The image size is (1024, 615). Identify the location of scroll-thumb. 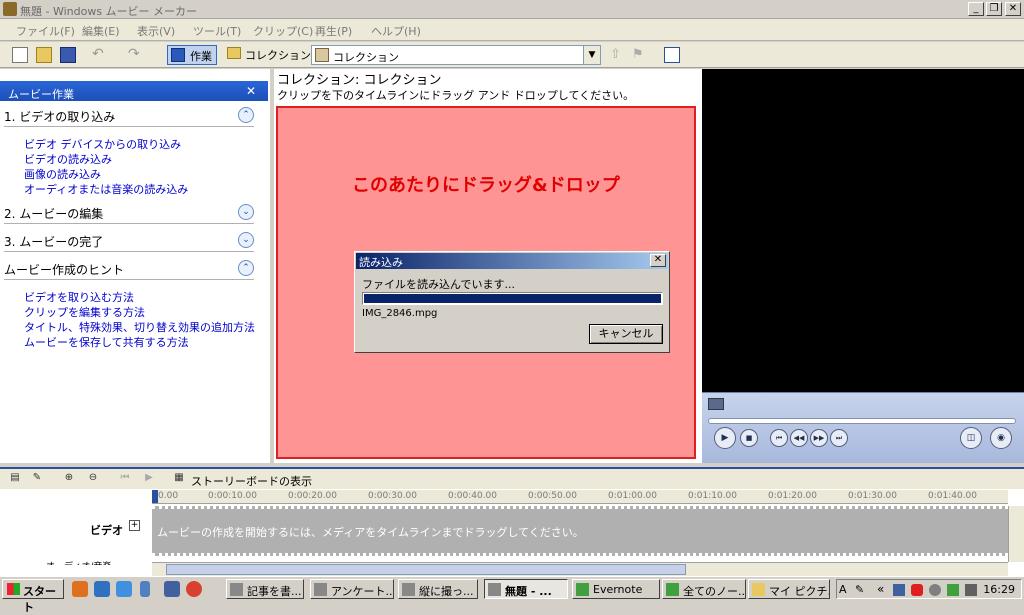
(426, 569).